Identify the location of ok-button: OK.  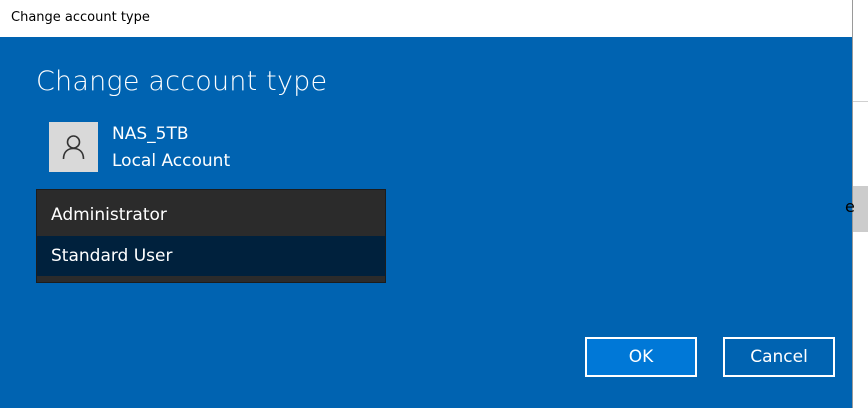
(641, 357).